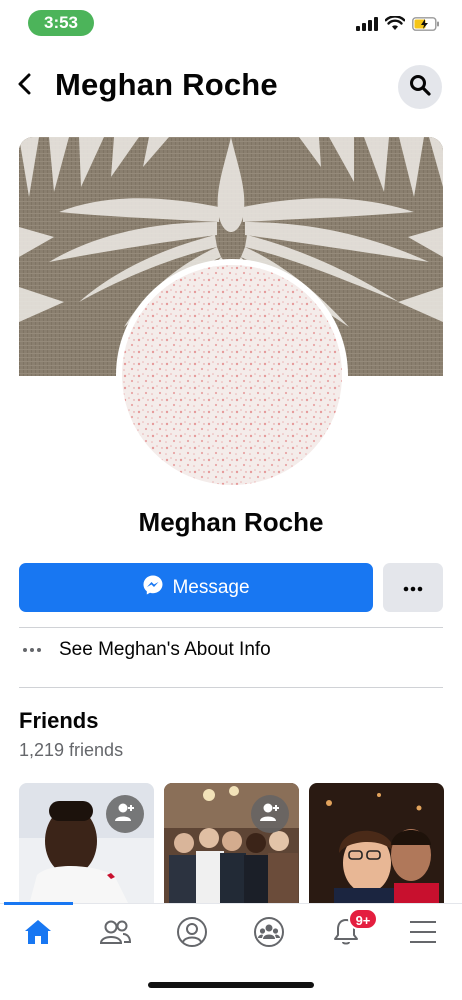  I want to click on home-indicator, so click(231, 985).